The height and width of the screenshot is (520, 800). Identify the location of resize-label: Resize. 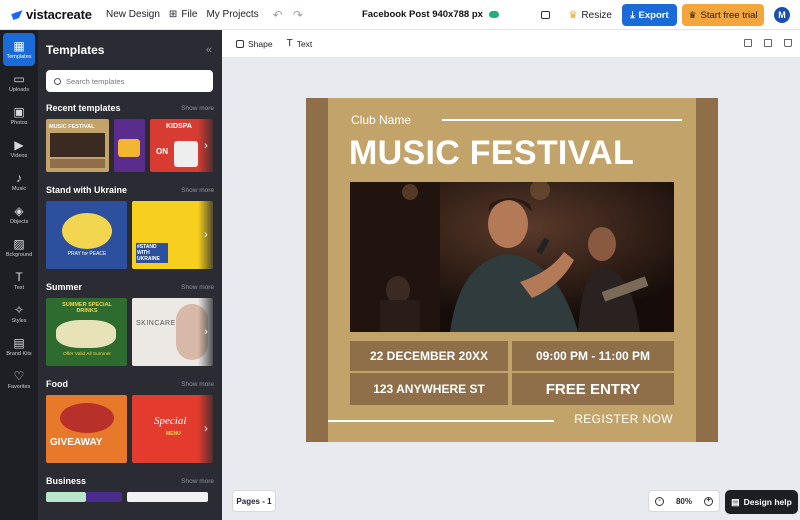
(596, 15).